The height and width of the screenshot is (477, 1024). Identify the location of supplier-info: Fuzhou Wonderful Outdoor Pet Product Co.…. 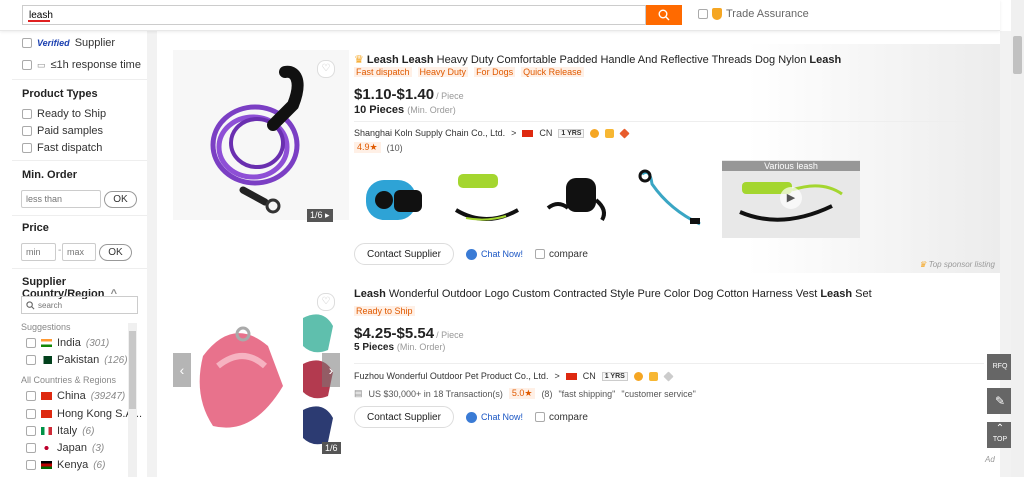
(514, 376).